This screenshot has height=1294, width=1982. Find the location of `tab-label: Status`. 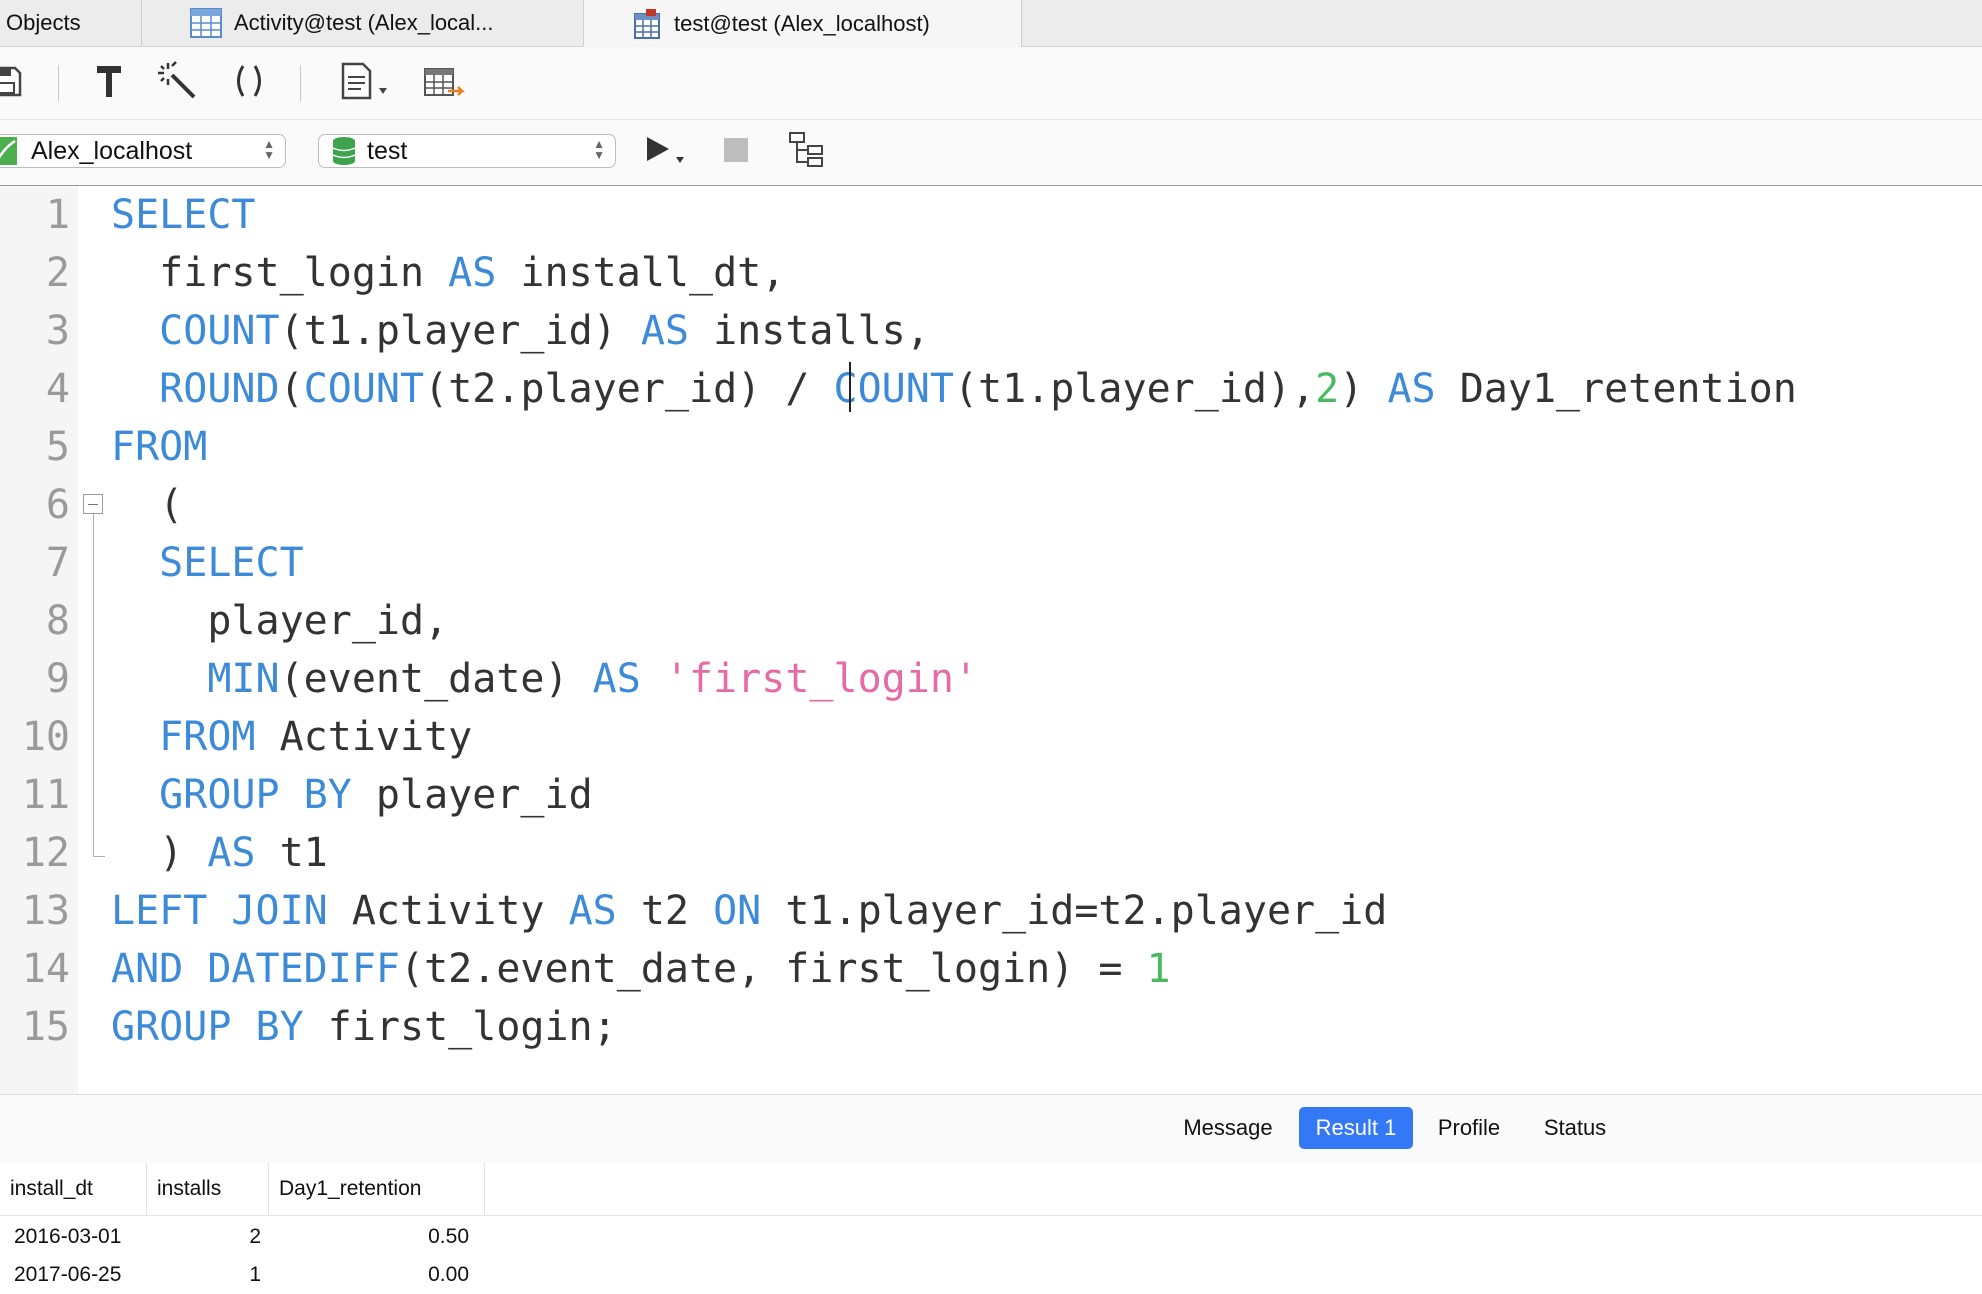

tab-label: Status is located at coordinates (1575, 1127).